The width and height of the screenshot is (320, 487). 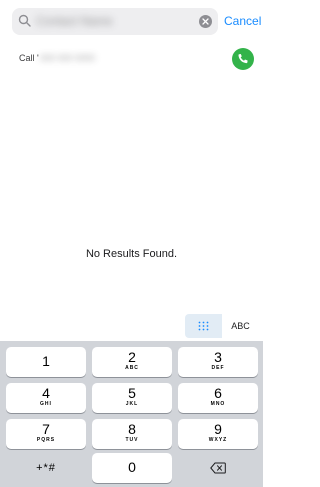 What do you see at coordinates (240, 326) in the screenshot?
I see `abc-toggle-button: ABC` at bounding box center [240, 326].